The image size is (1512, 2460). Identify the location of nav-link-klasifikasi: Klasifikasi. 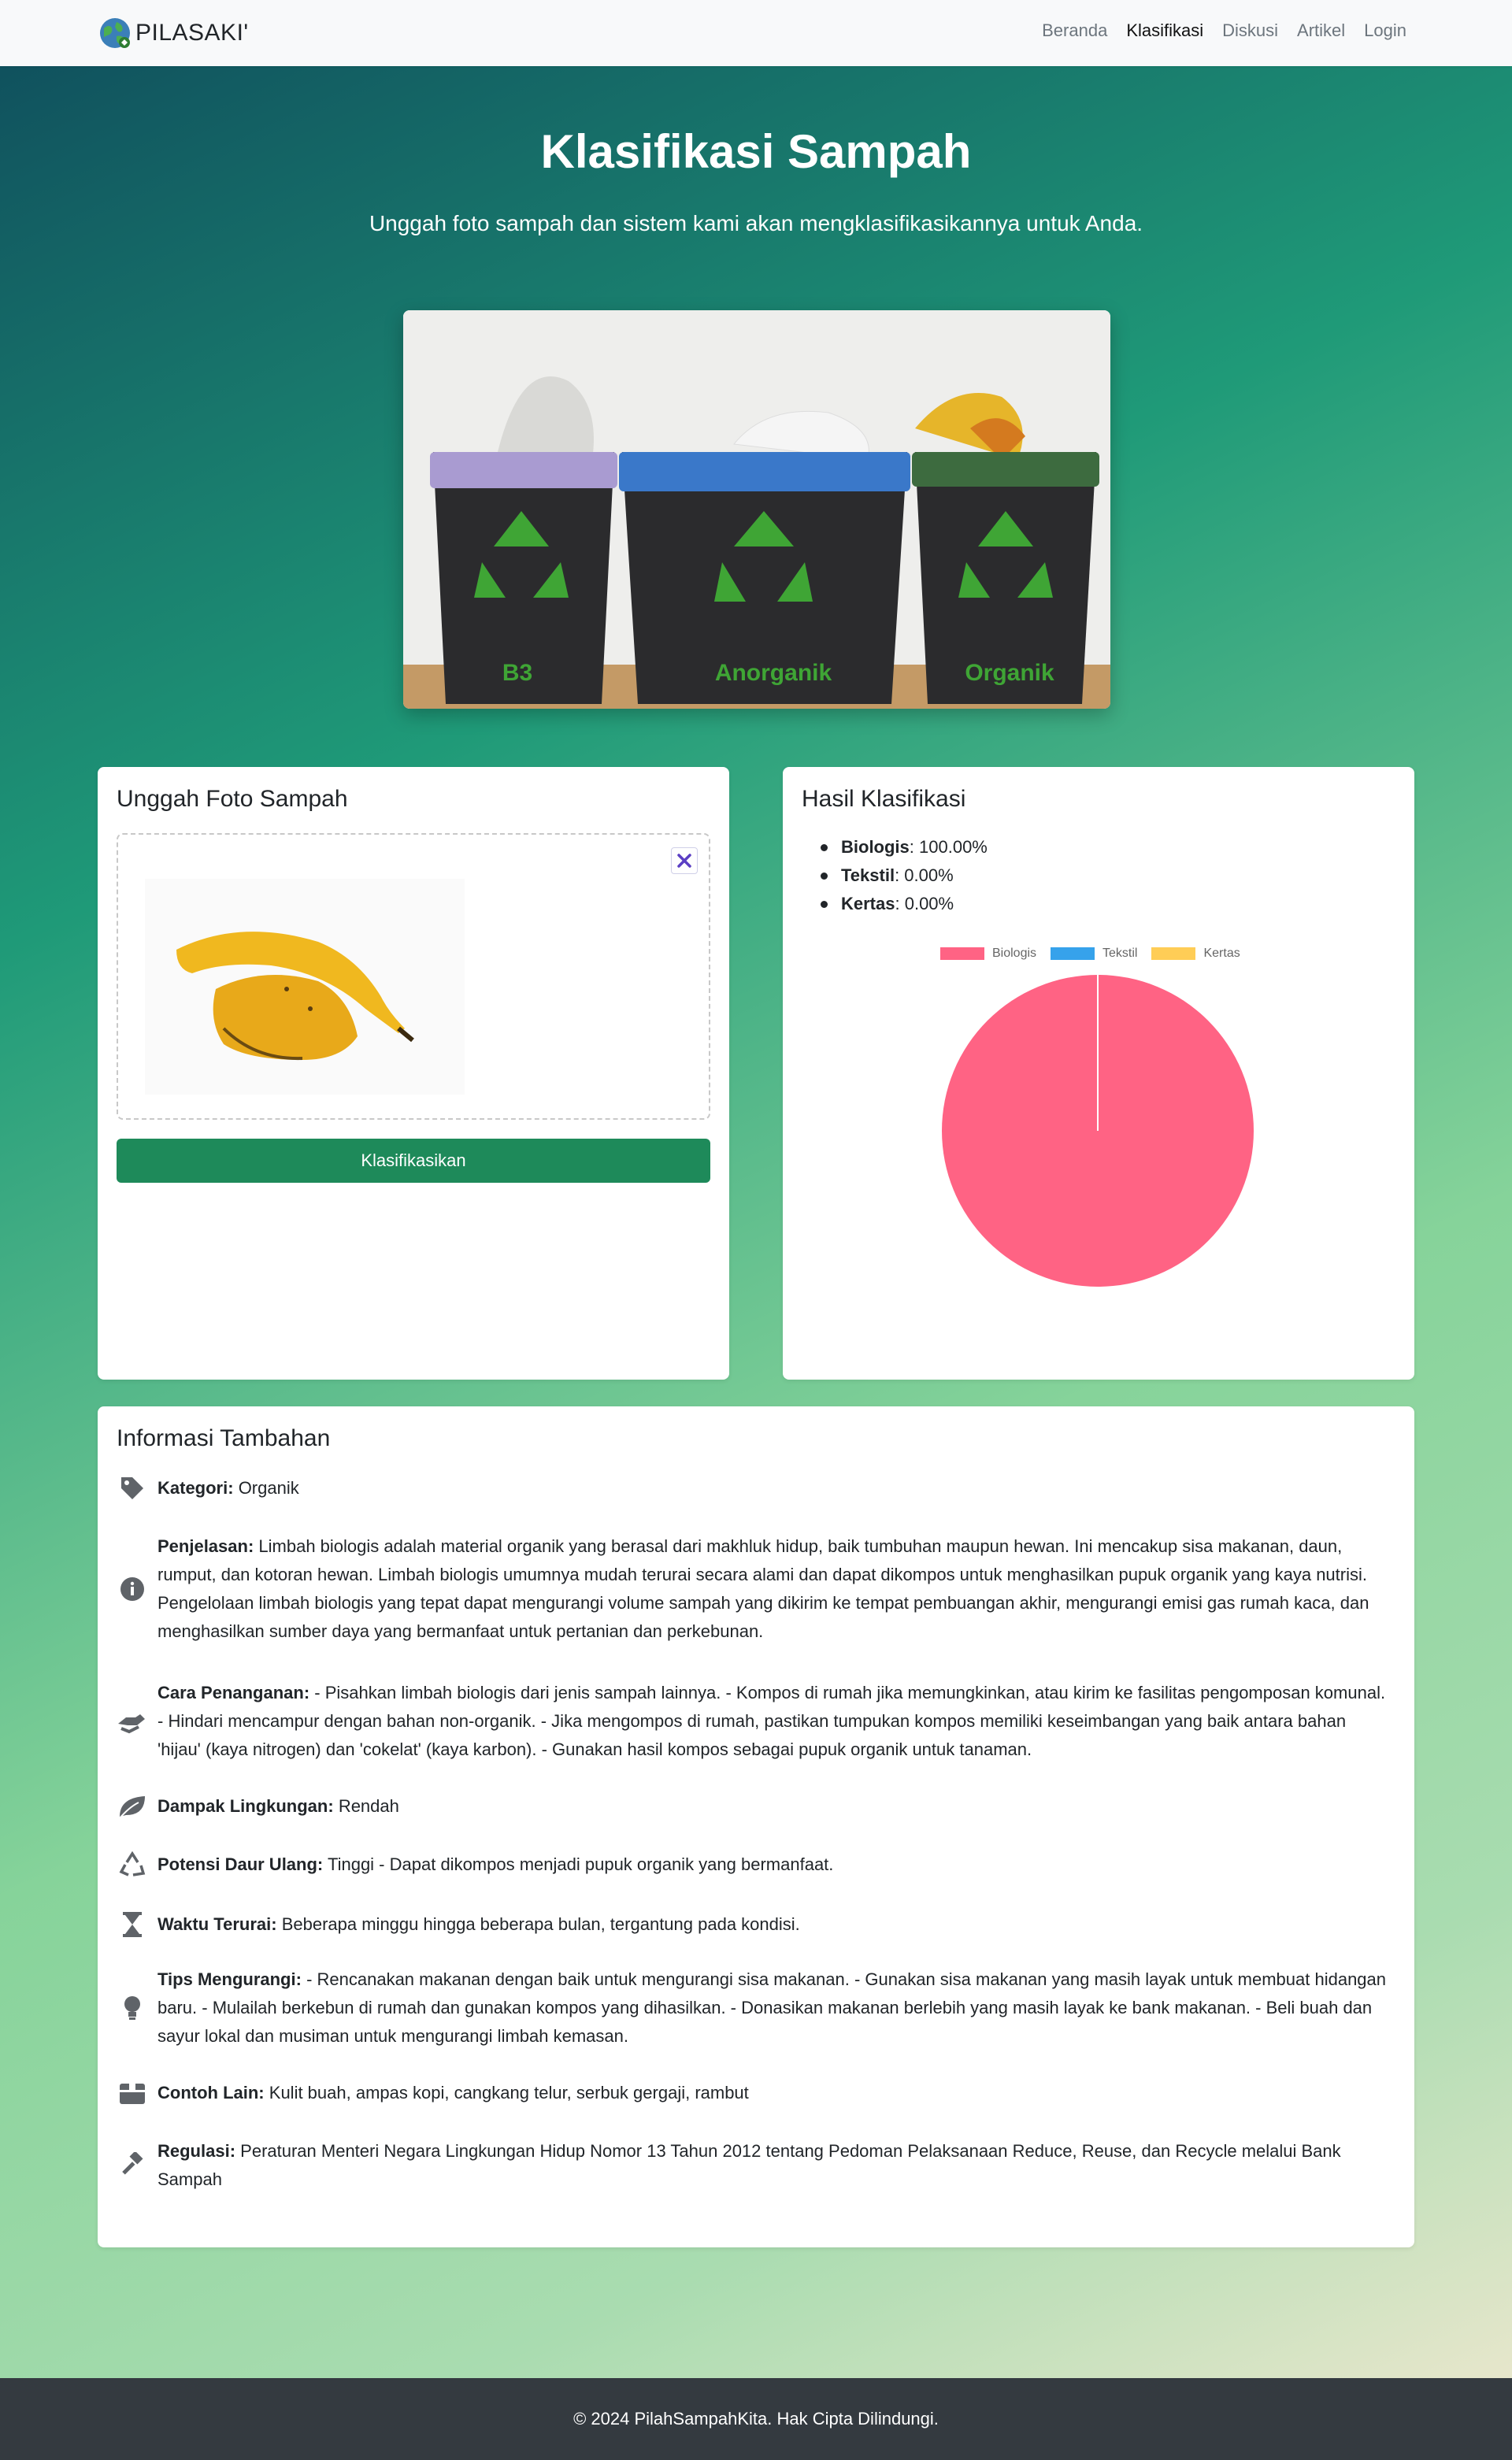
(1164, 31).